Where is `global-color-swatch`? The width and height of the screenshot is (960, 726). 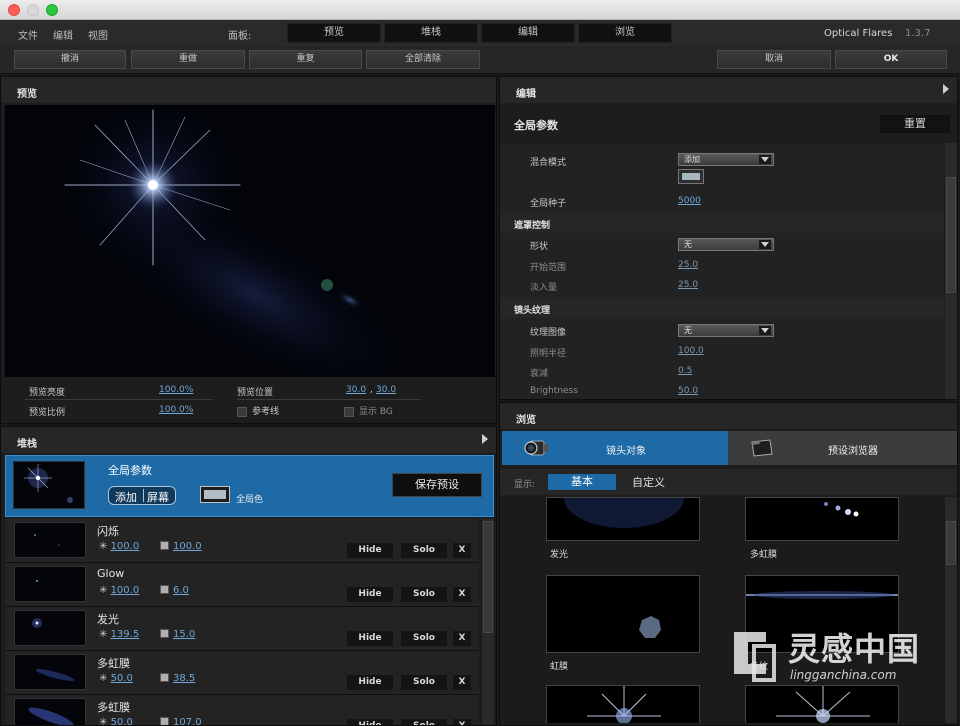
global-color-swatch is located at coordinates (215, 494).